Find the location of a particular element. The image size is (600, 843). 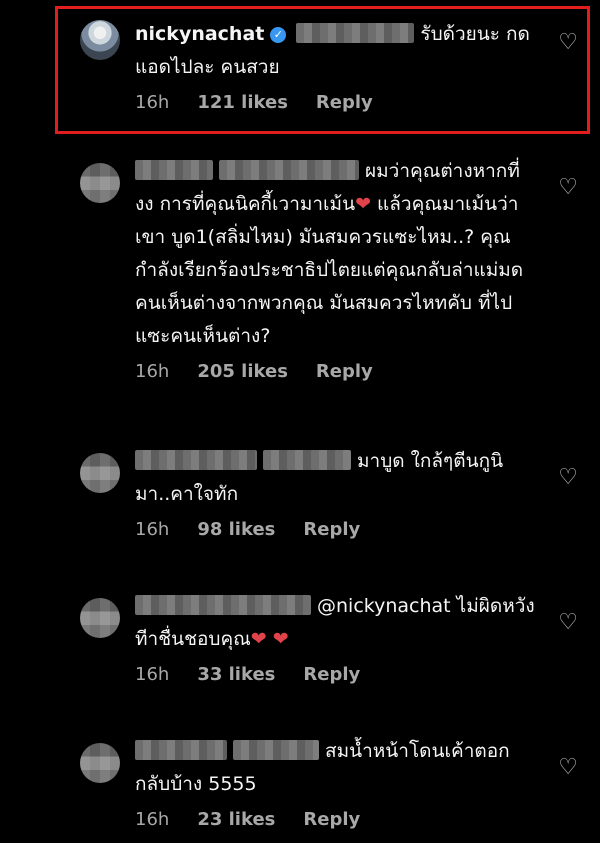

comment-meta: 16h 121 likes Reply is located at coordinates (335, 102).